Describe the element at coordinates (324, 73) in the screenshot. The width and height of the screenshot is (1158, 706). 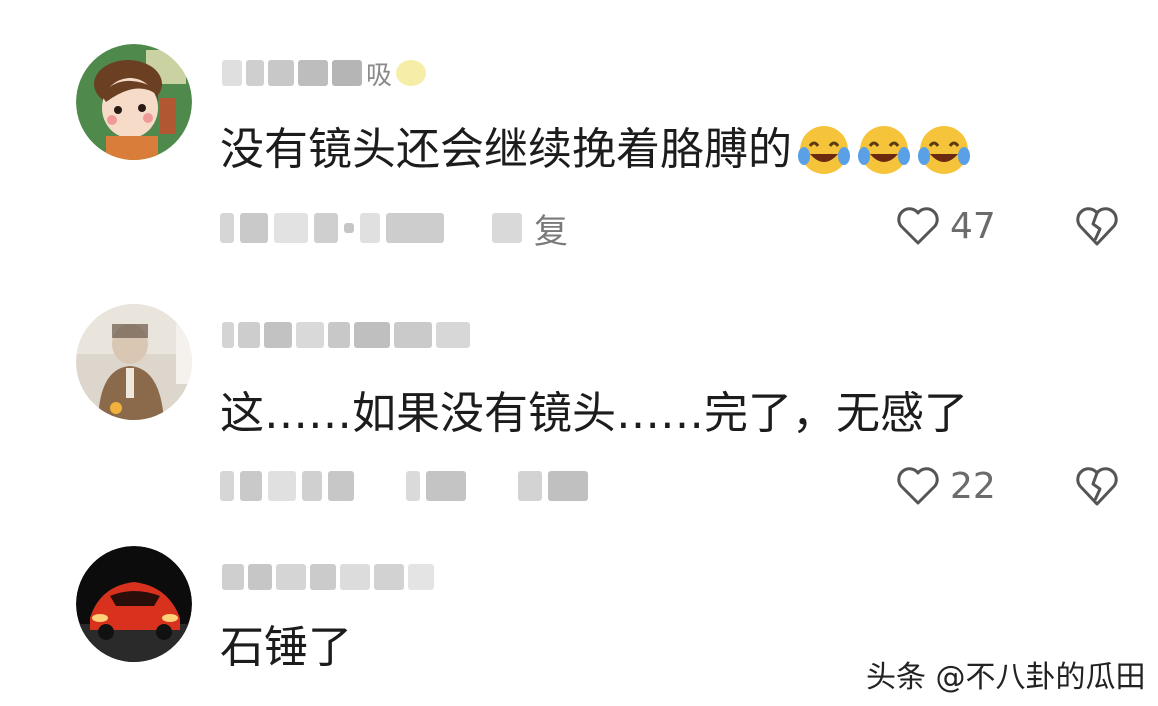
I see `username: 吸` at that location.